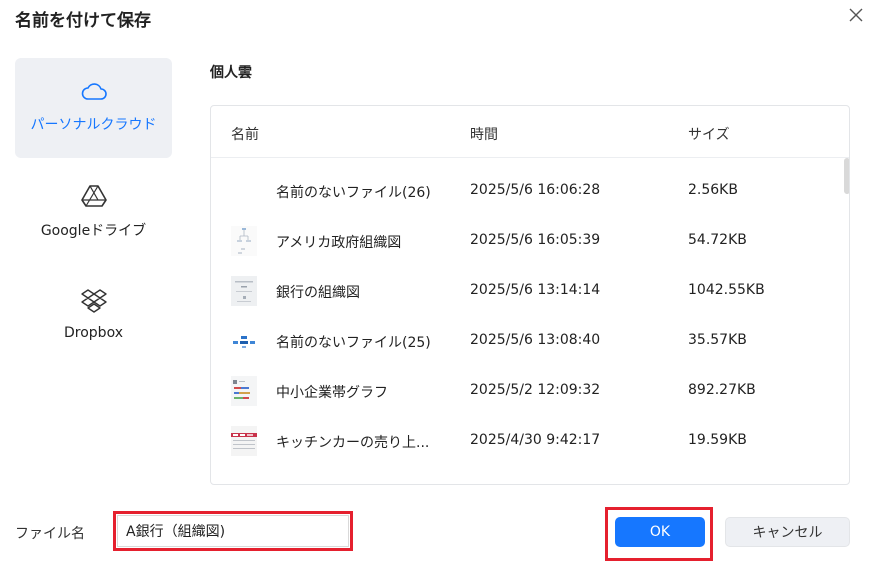  What do you see at coordinates (93, 231) in the screenshot?
I see `sidebar-item-label: Googleドライブ` at bounding box center [93, 231].